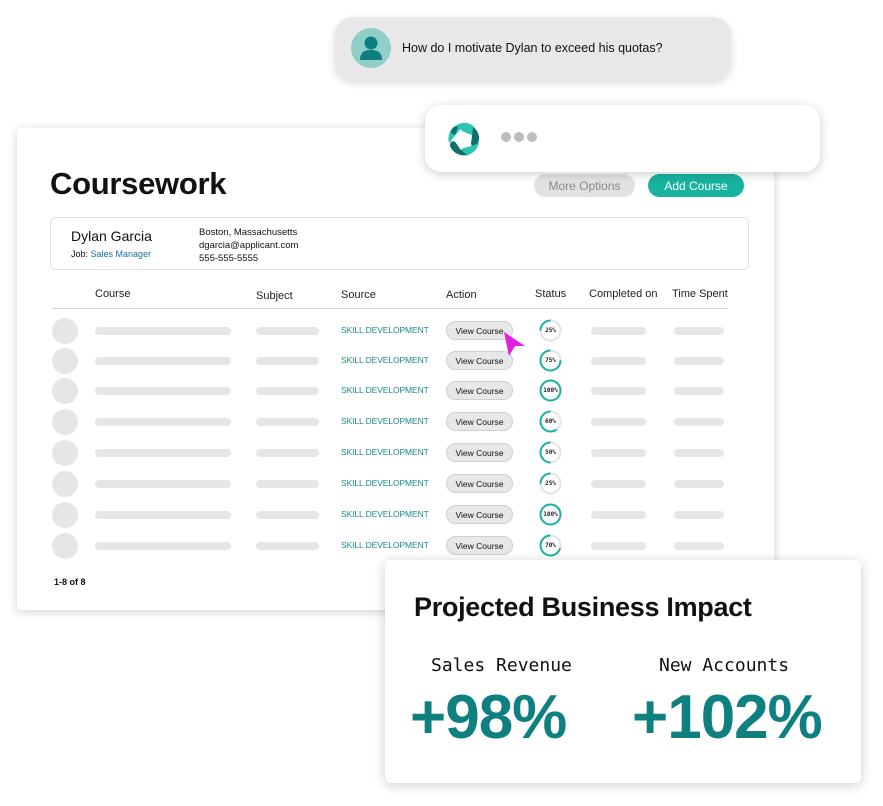 Image resolution: width=883 pixels, height=806 pixels. Describe the element at coordinates (622, 138) in the screenshot. I see `assistant-chat-bubble` at that location.